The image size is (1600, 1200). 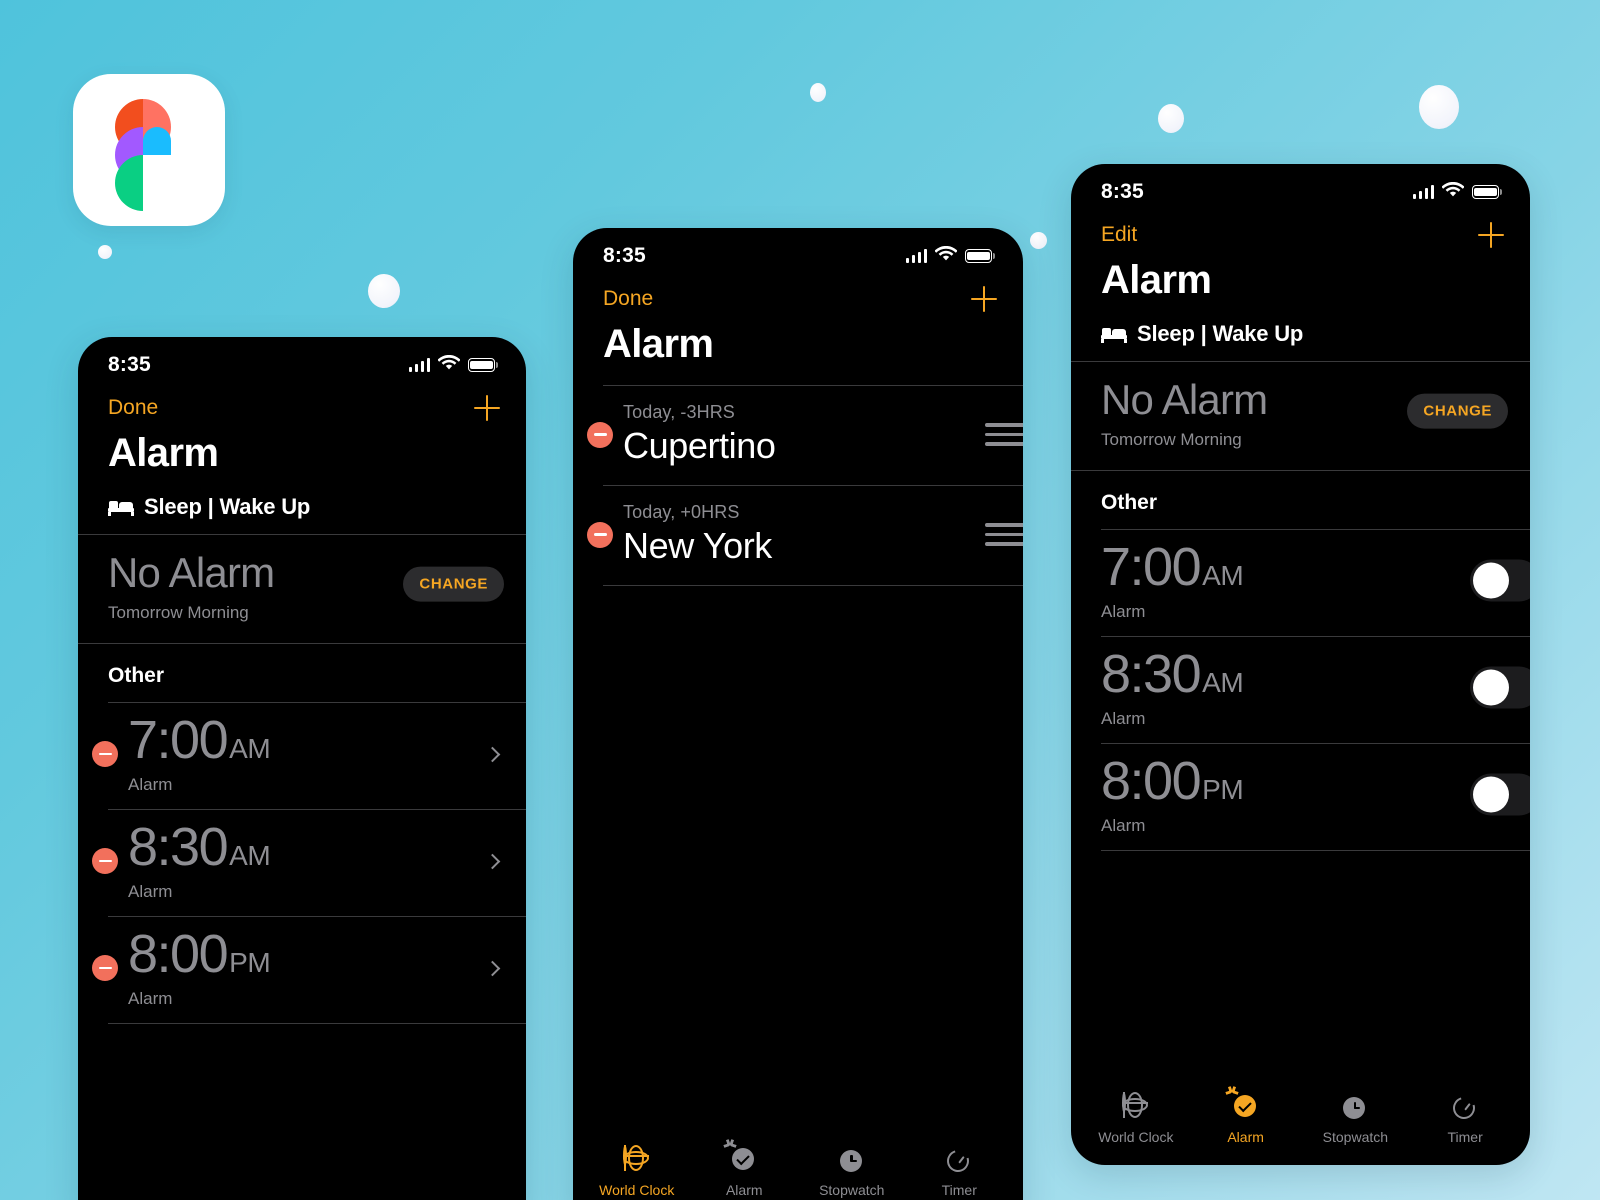 What do you see at coordinates (307, 847) in the screenshot?
I see `alarm-time: 8:30 AM` at bounding box center [307, 847].